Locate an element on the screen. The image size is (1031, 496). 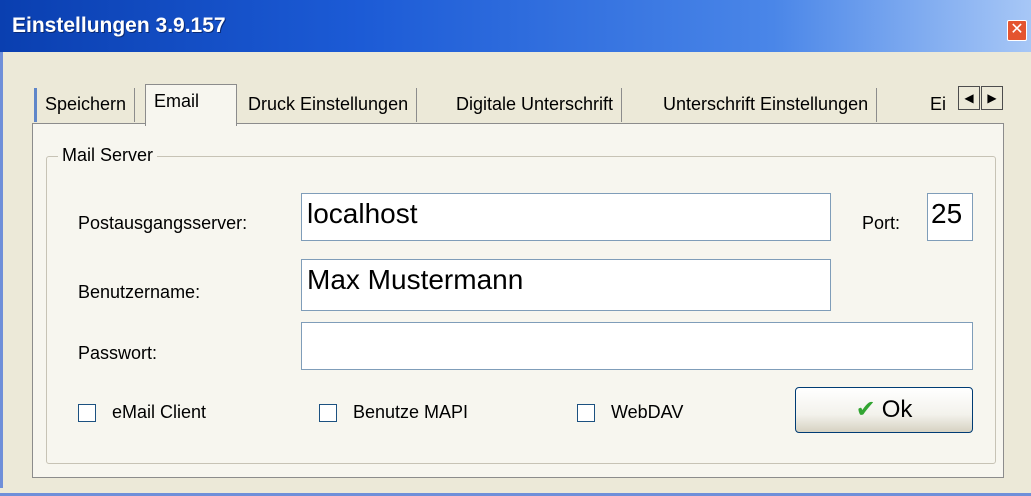
tab-unterschrift-einstellungen: Unterschrift Einstellungen is located at coordinates (766, 105).